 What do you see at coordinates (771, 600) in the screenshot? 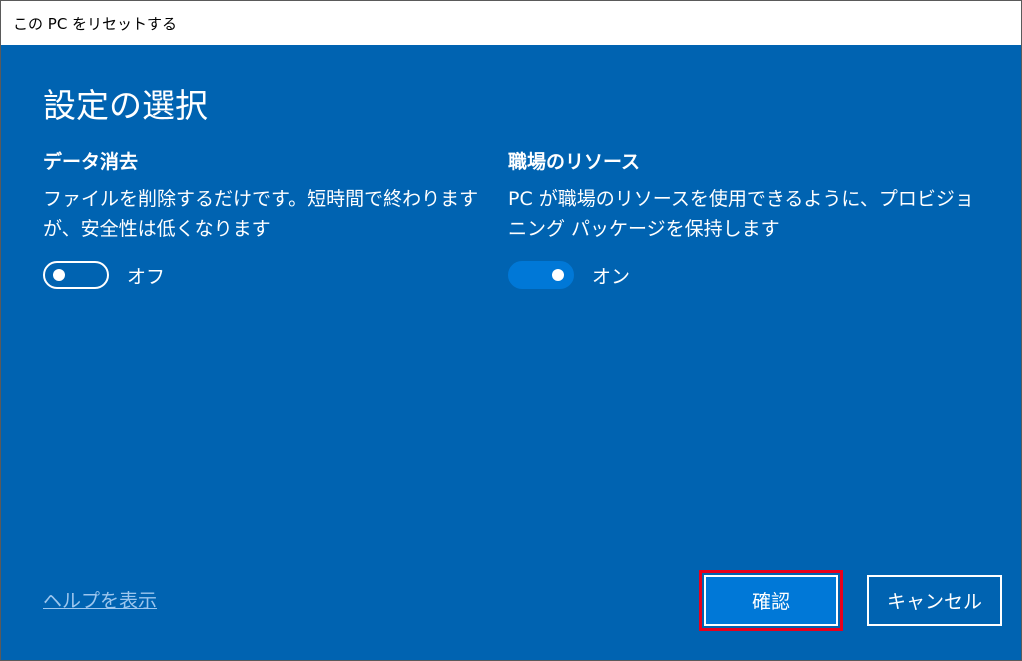
I see `confirm-button: 確認` at bounding box center [771, 600].